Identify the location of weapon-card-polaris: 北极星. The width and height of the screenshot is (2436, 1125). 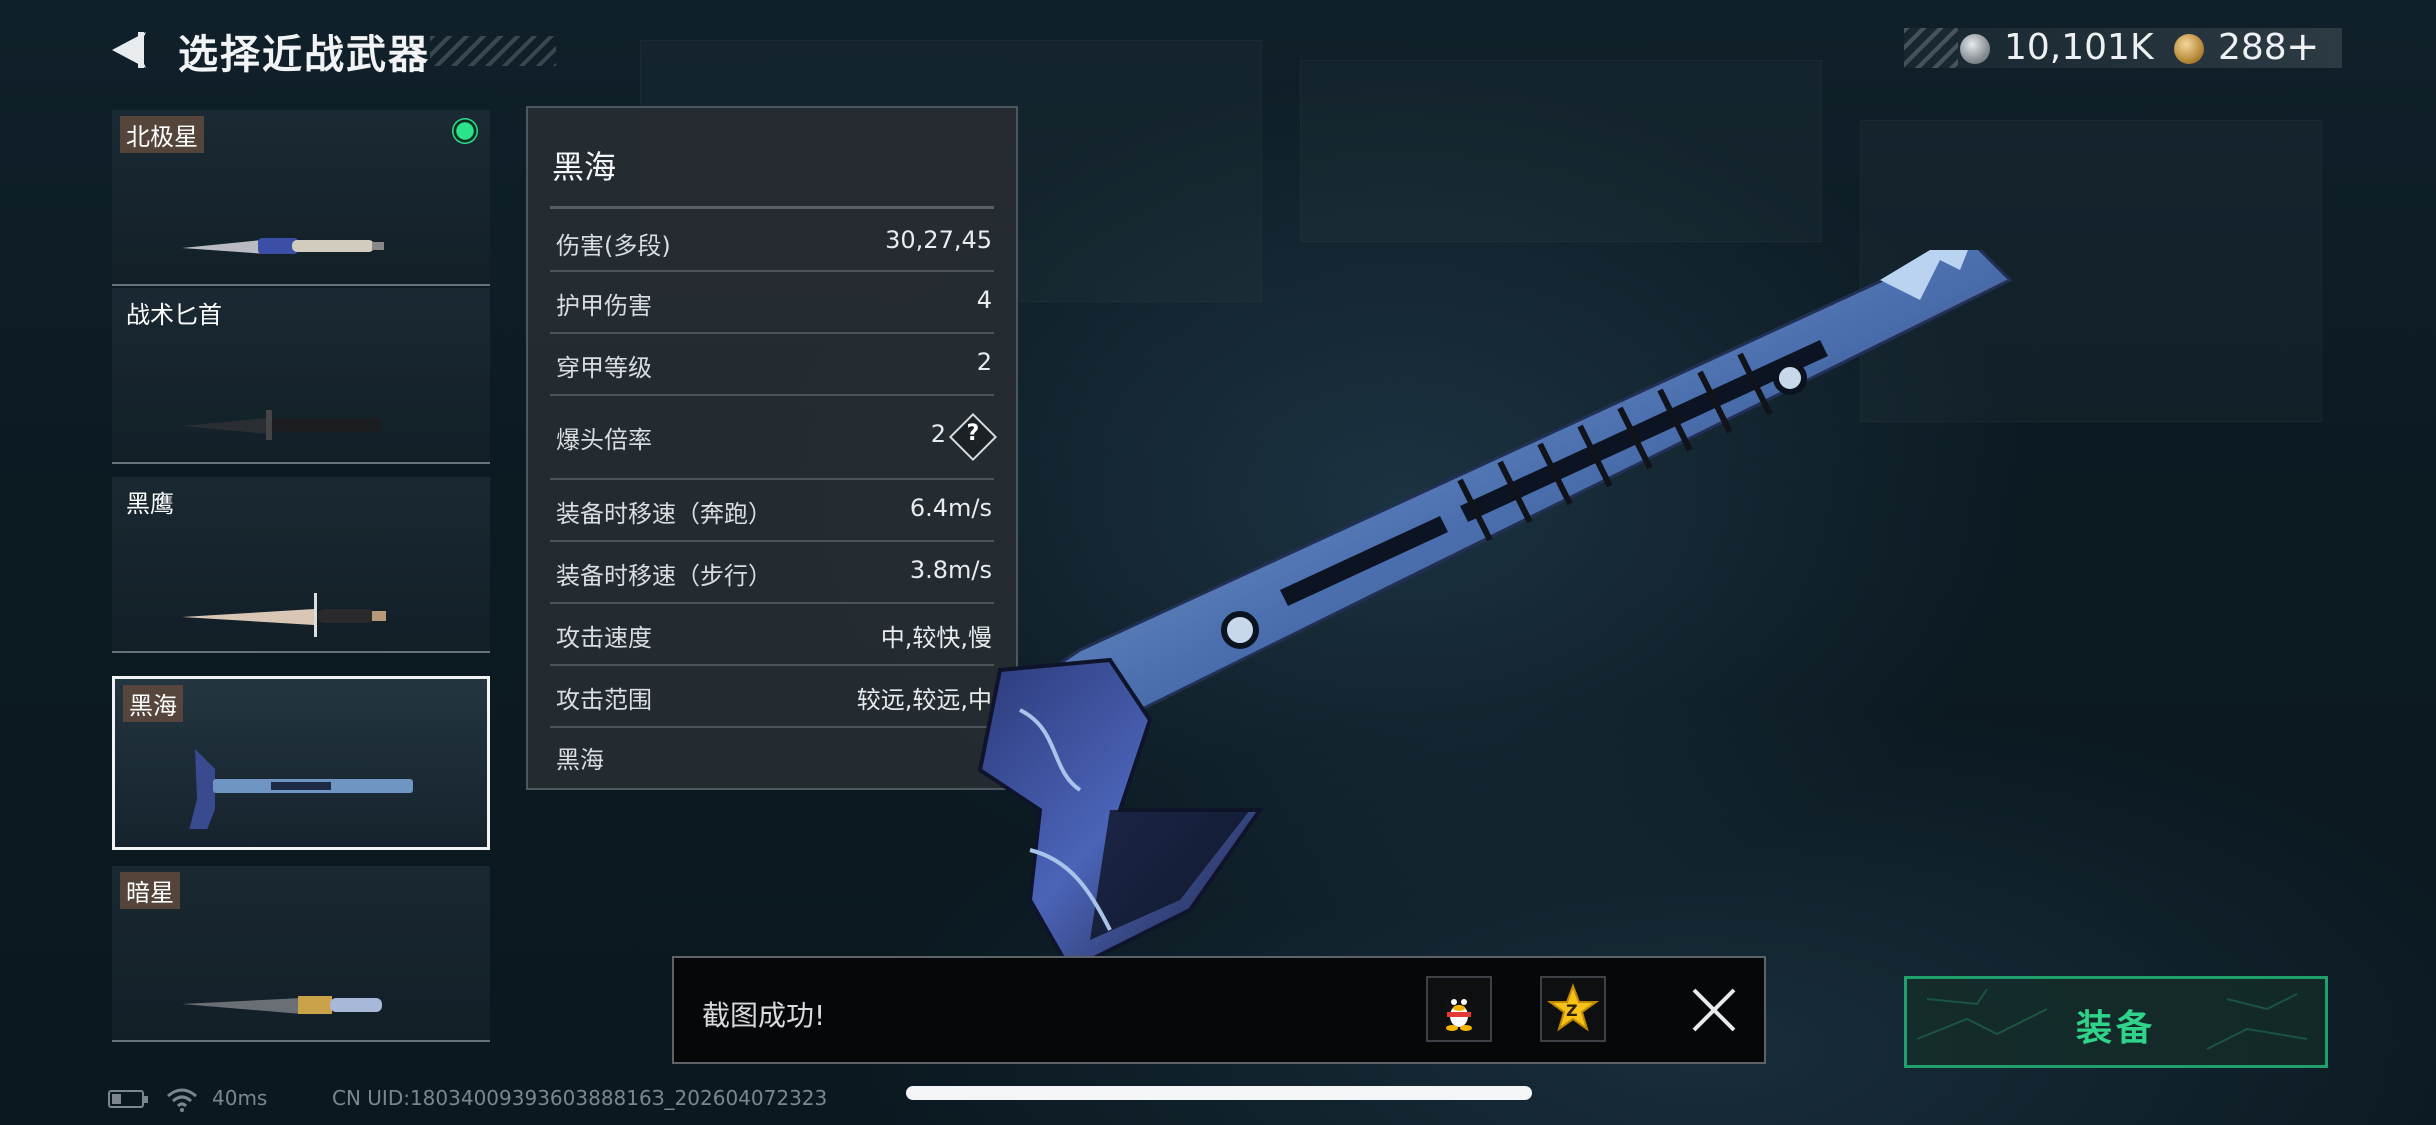
(301, 198).